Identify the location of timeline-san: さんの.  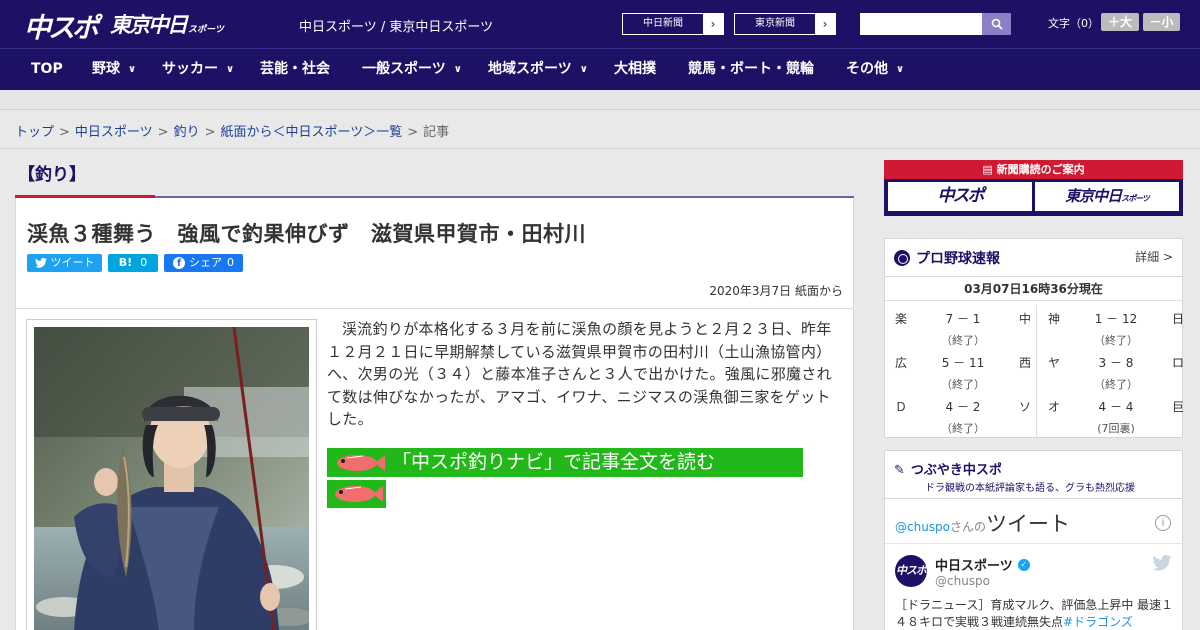
(968, 527).